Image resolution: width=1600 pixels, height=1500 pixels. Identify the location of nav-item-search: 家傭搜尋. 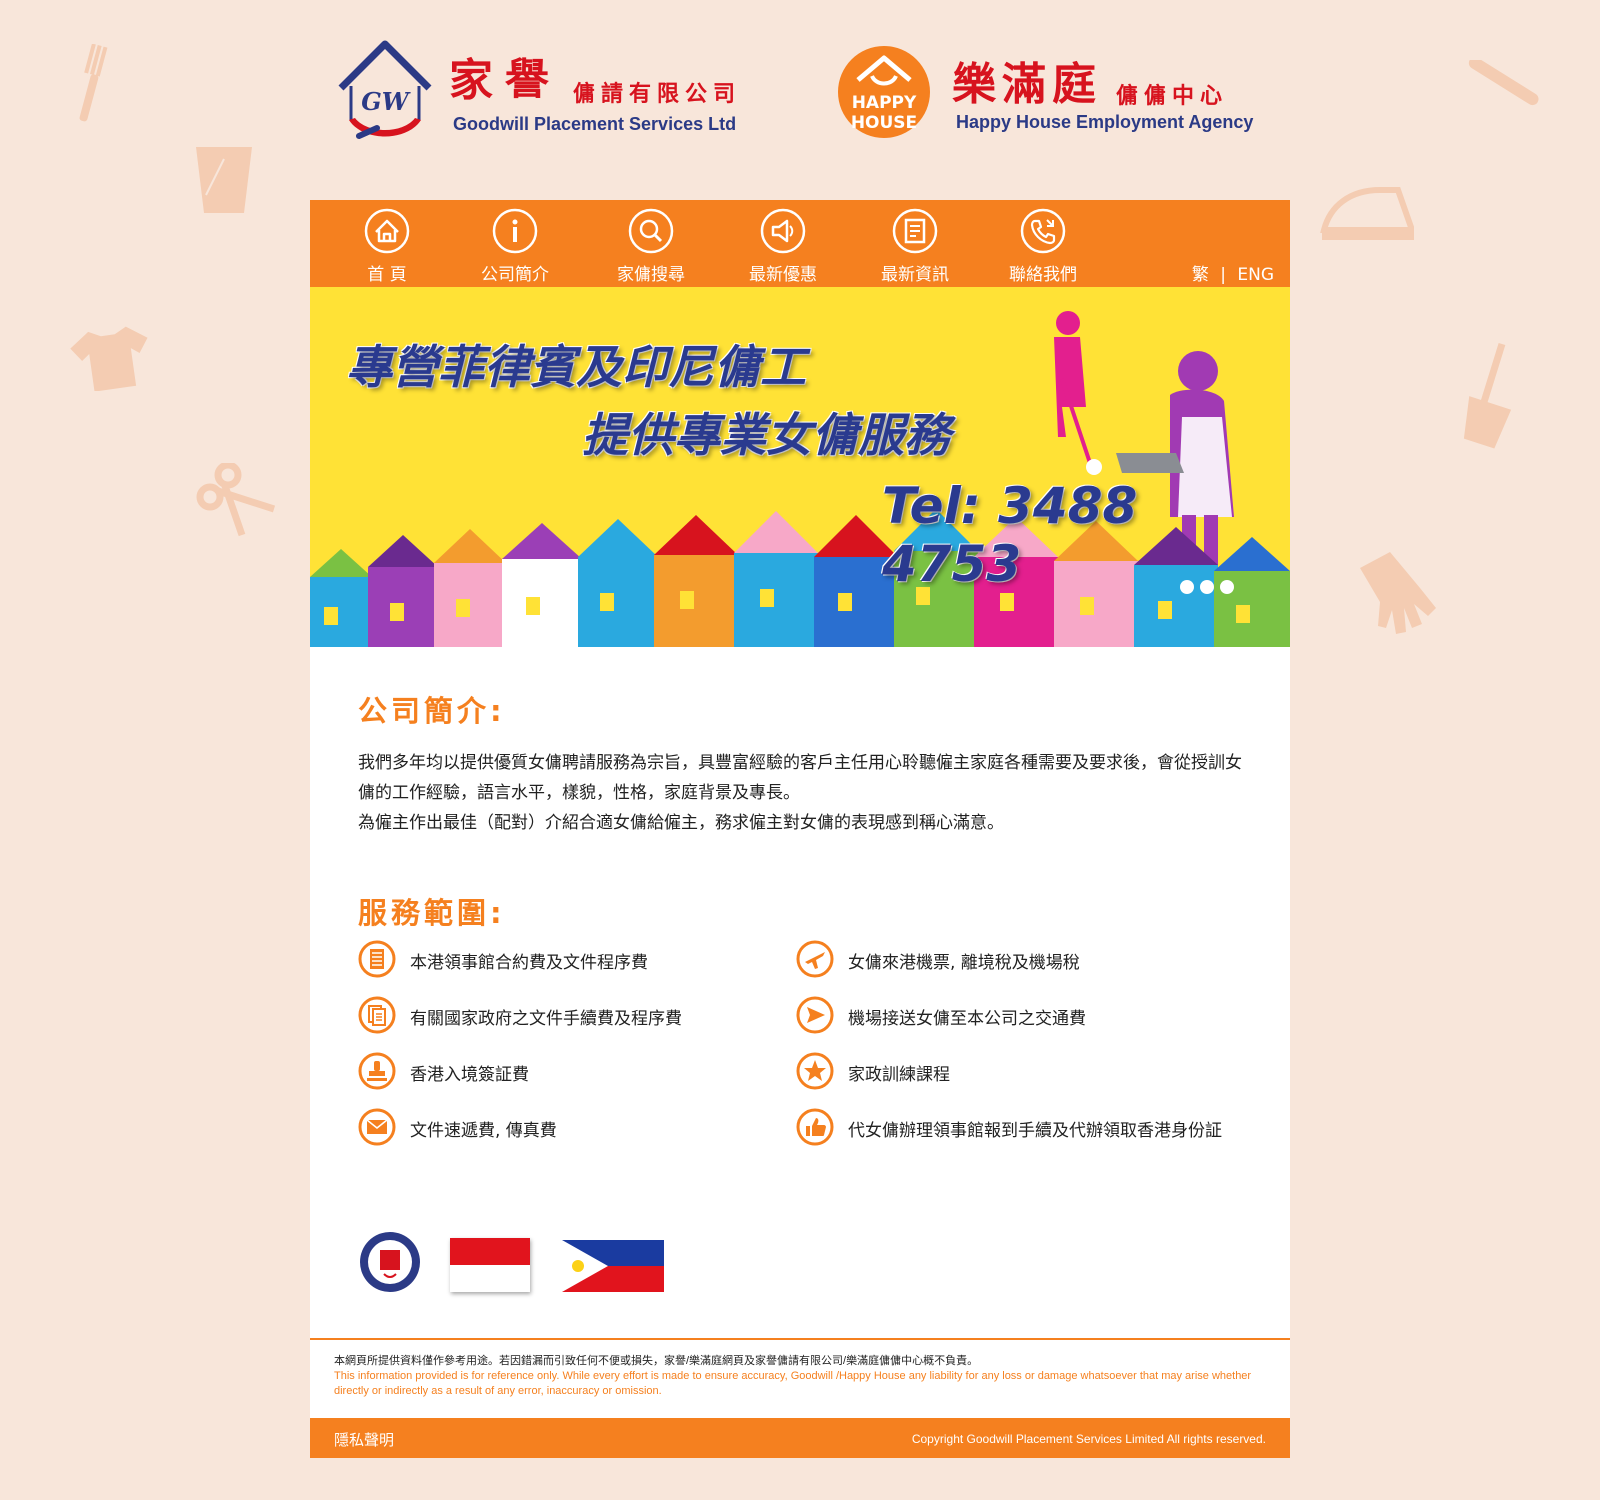
(651, 247).